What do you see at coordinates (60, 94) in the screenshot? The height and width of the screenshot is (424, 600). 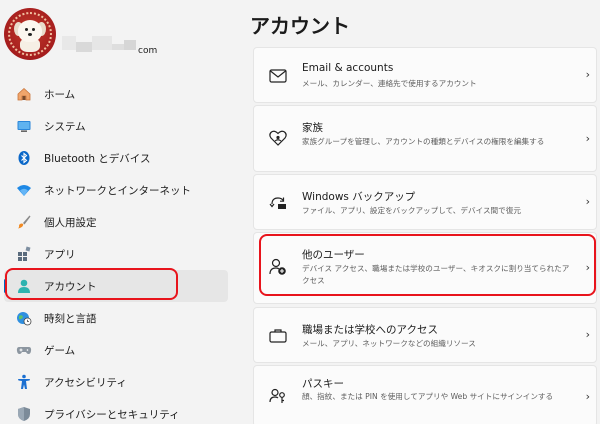 I see `sidebar-item-label: ホーム` at bounding box center [60, 94].